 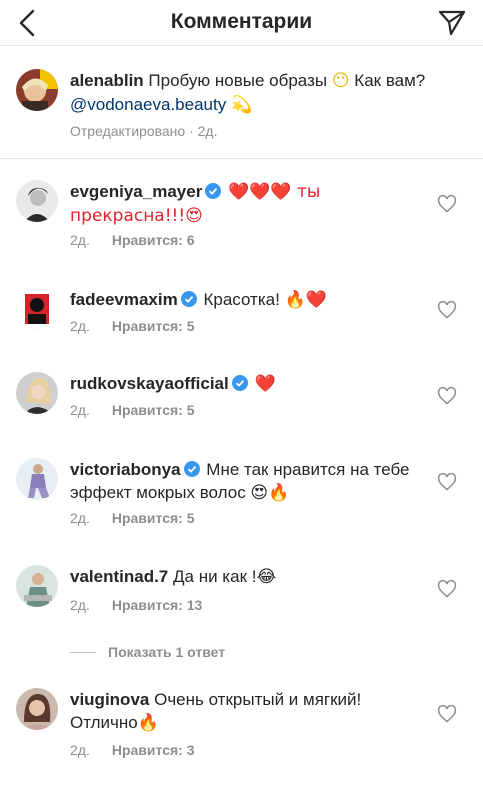 What do you see at coordinates (148, 104) in the screenshot?
I see `mention-link: @vodonaeva.beauty` at bounding box center [148, 104].